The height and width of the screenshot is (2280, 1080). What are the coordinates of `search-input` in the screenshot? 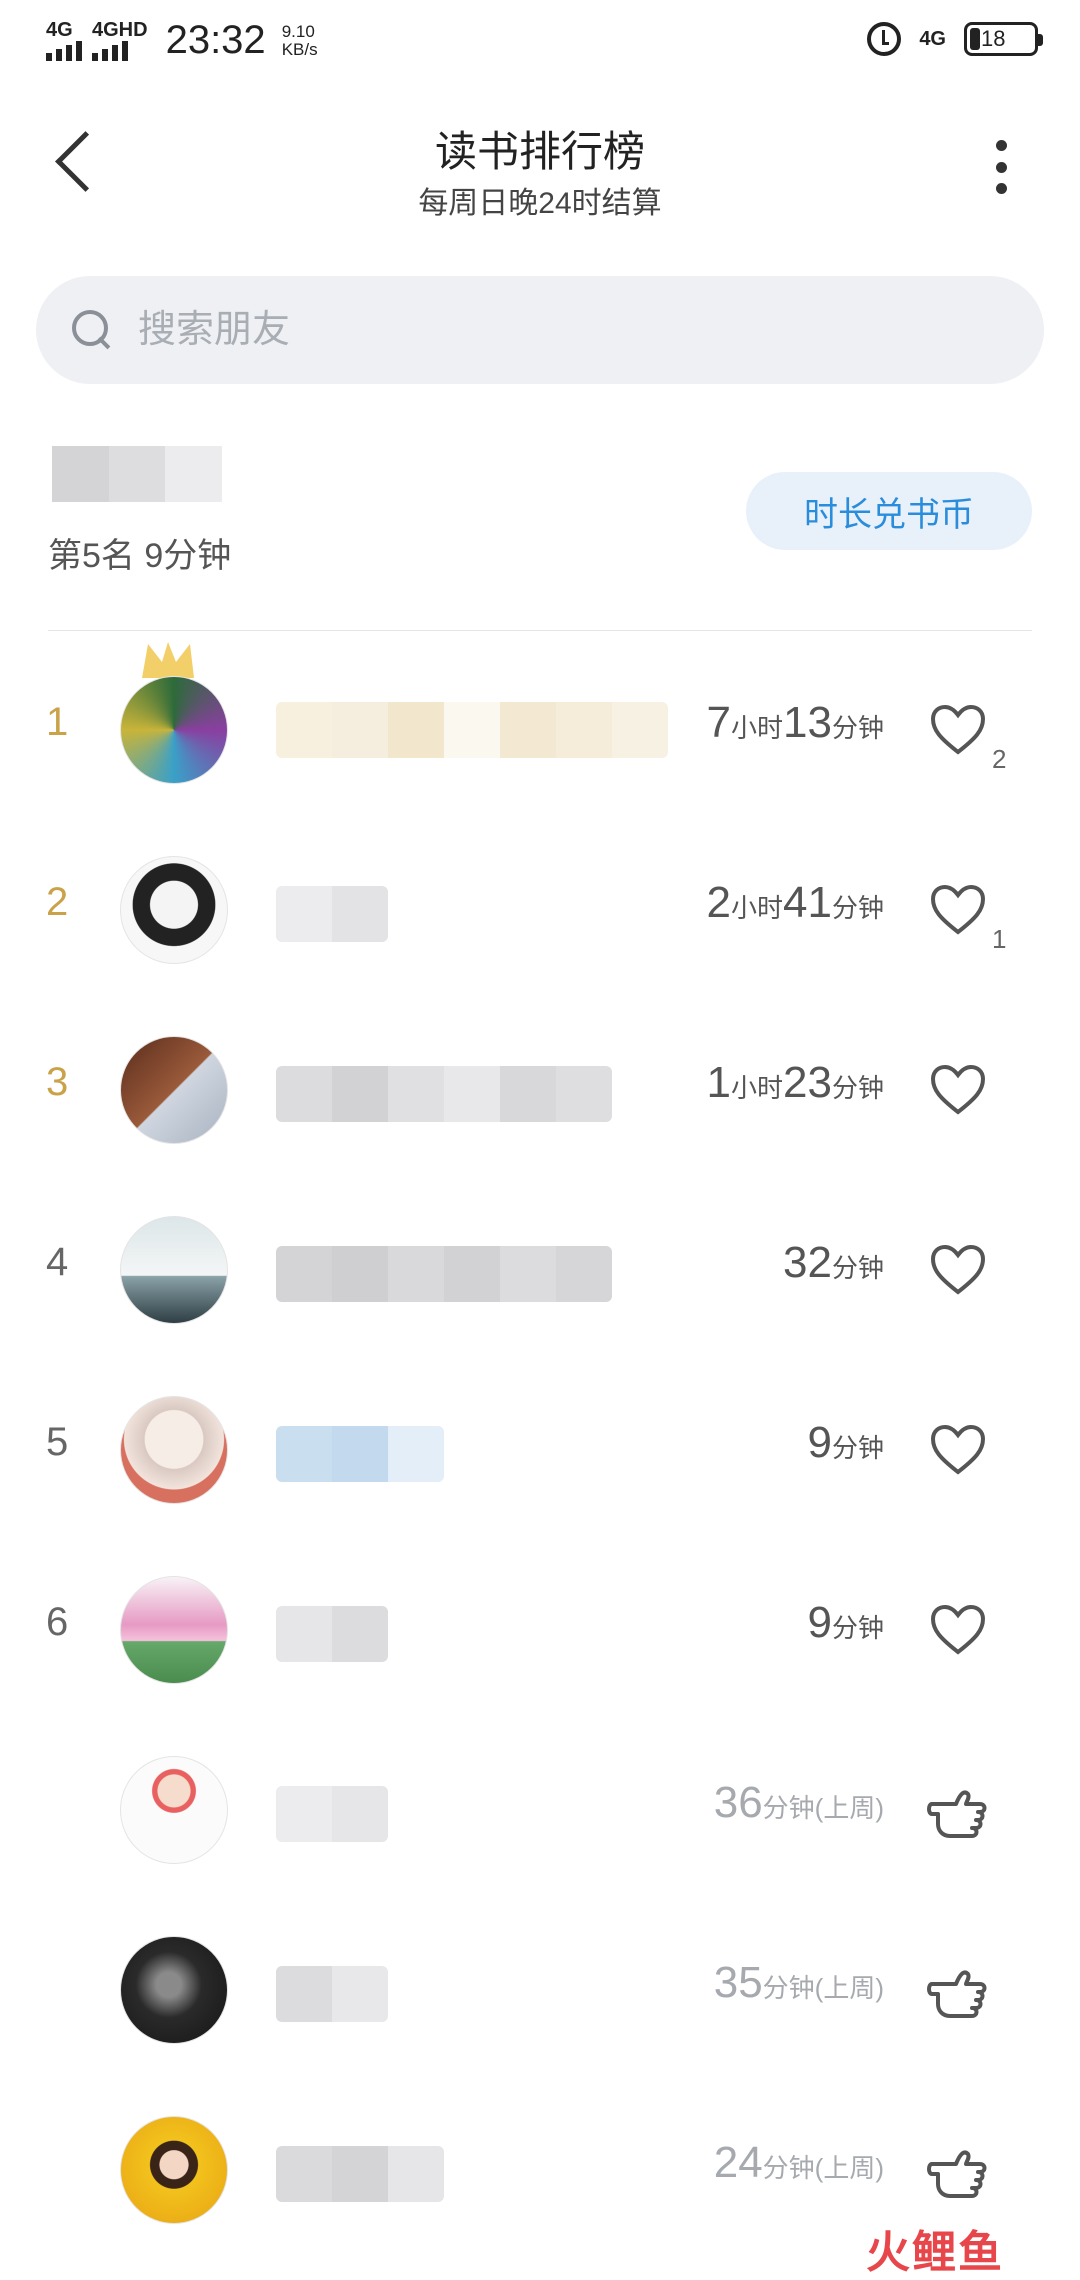 It's located at (538, 330).